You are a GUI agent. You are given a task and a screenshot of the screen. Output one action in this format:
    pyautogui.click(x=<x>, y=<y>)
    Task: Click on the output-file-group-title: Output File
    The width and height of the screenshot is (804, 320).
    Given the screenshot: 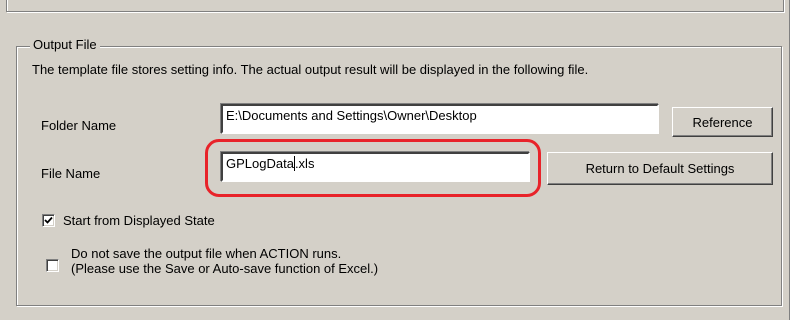 What is the action you would take?
    pyautogui.click(x=65, y=45)
    